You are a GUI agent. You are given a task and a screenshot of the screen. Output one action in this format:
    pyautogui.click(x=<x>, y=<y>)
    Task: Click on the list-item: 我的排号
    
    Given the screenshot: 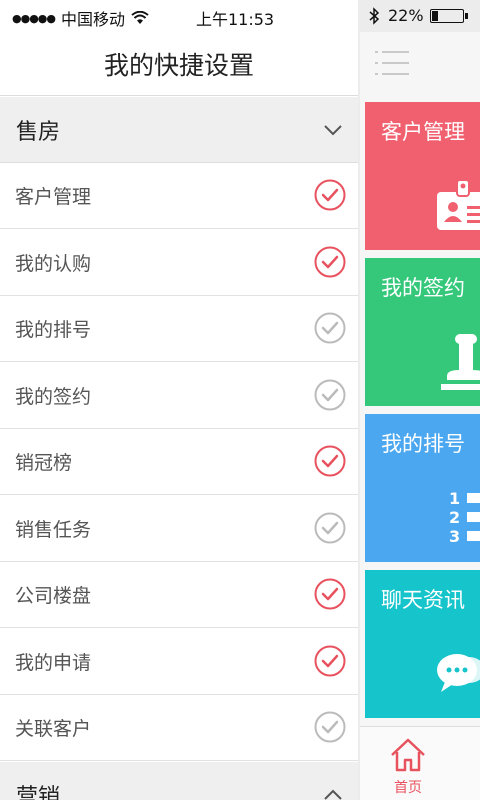 What is the action you would take?
    pyautogui.click(x=179, y=329)
    